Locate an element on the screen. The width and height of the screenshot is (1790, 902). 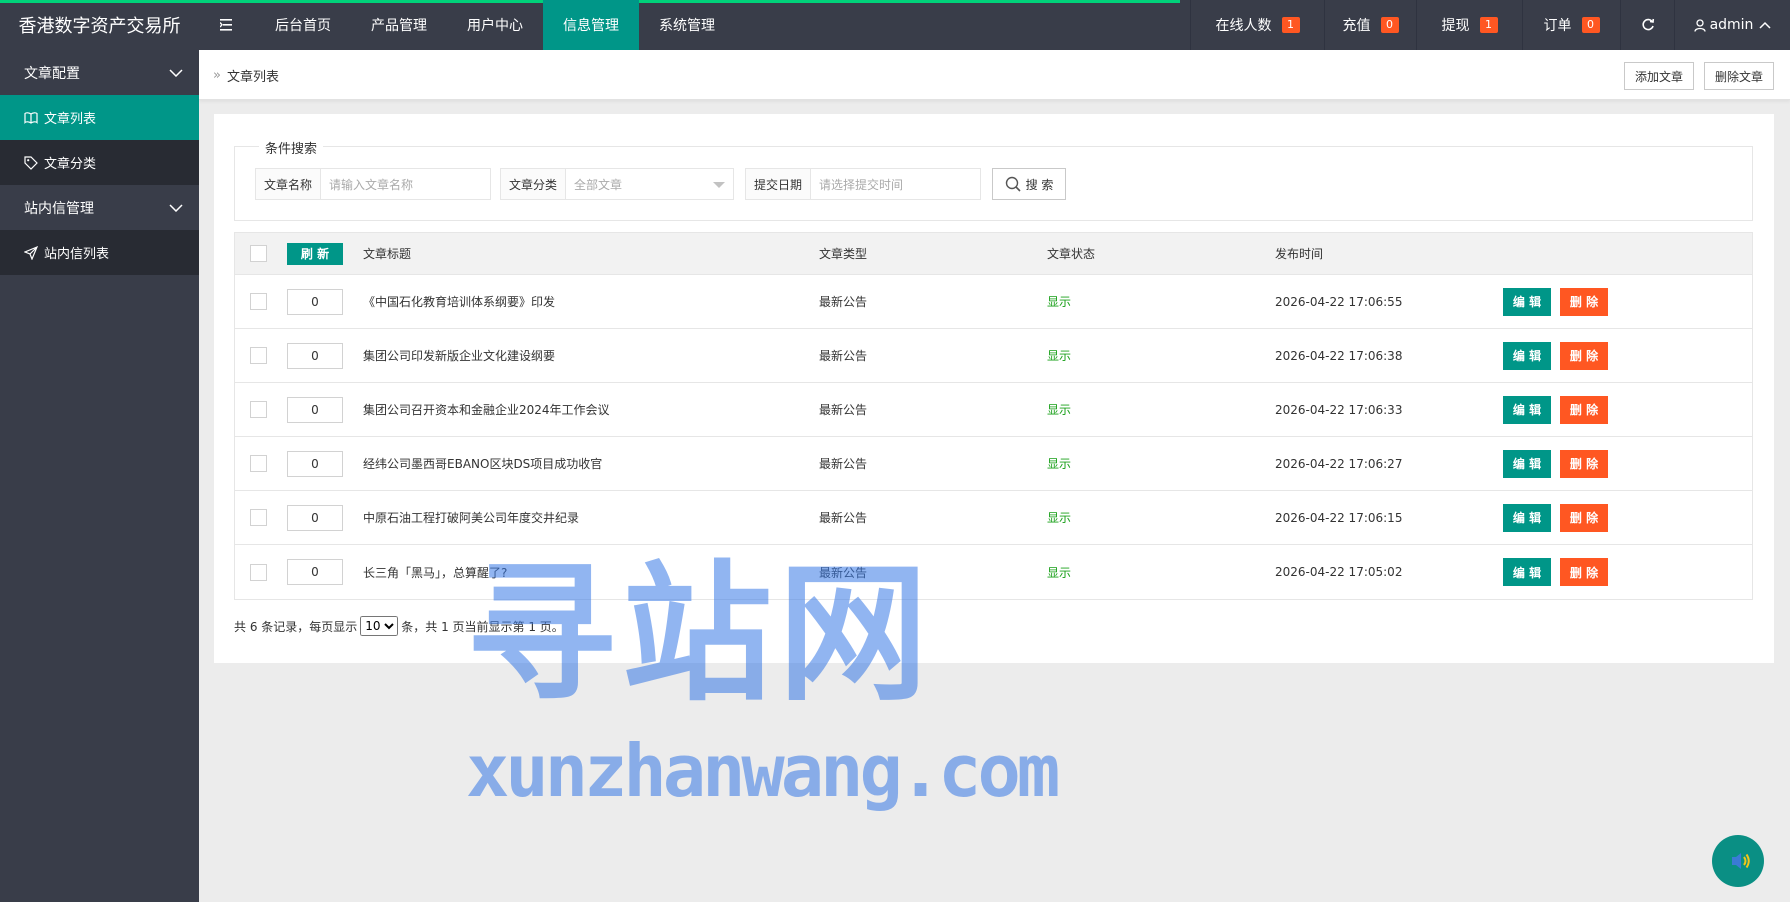
search-button-label: 搜 索 is located at coordinates (1039, 184).